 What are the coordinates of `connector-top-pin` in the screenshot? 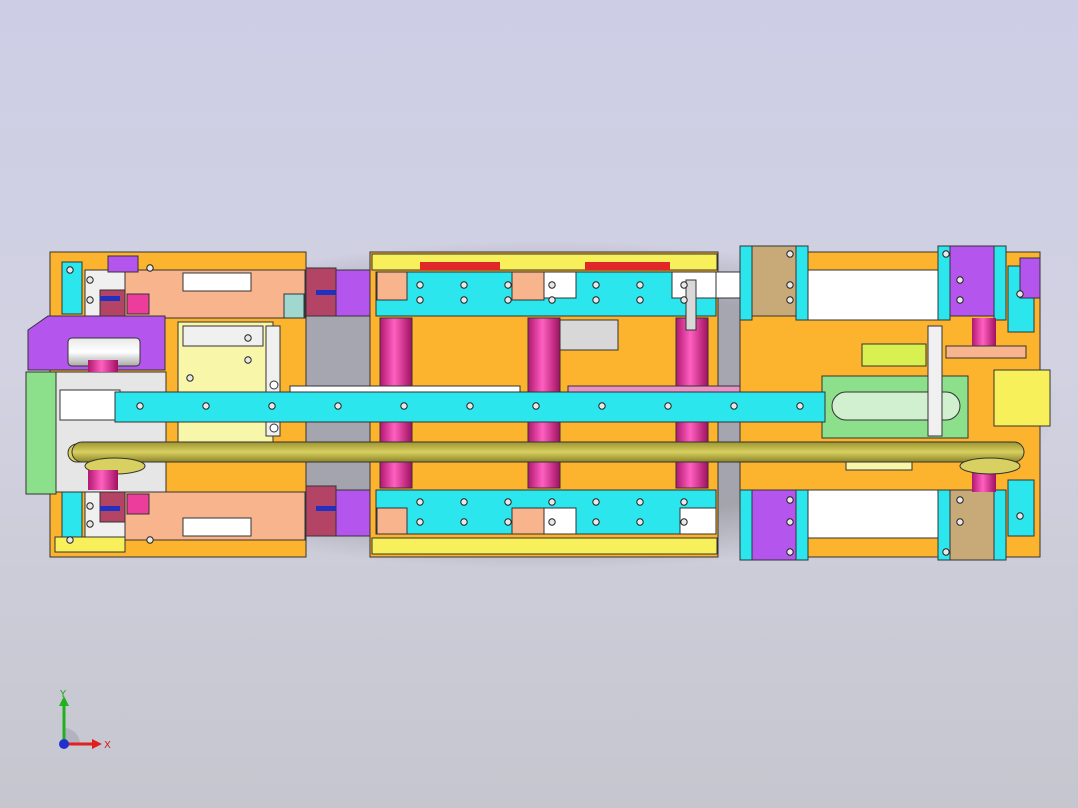 It's located at (326, 292).